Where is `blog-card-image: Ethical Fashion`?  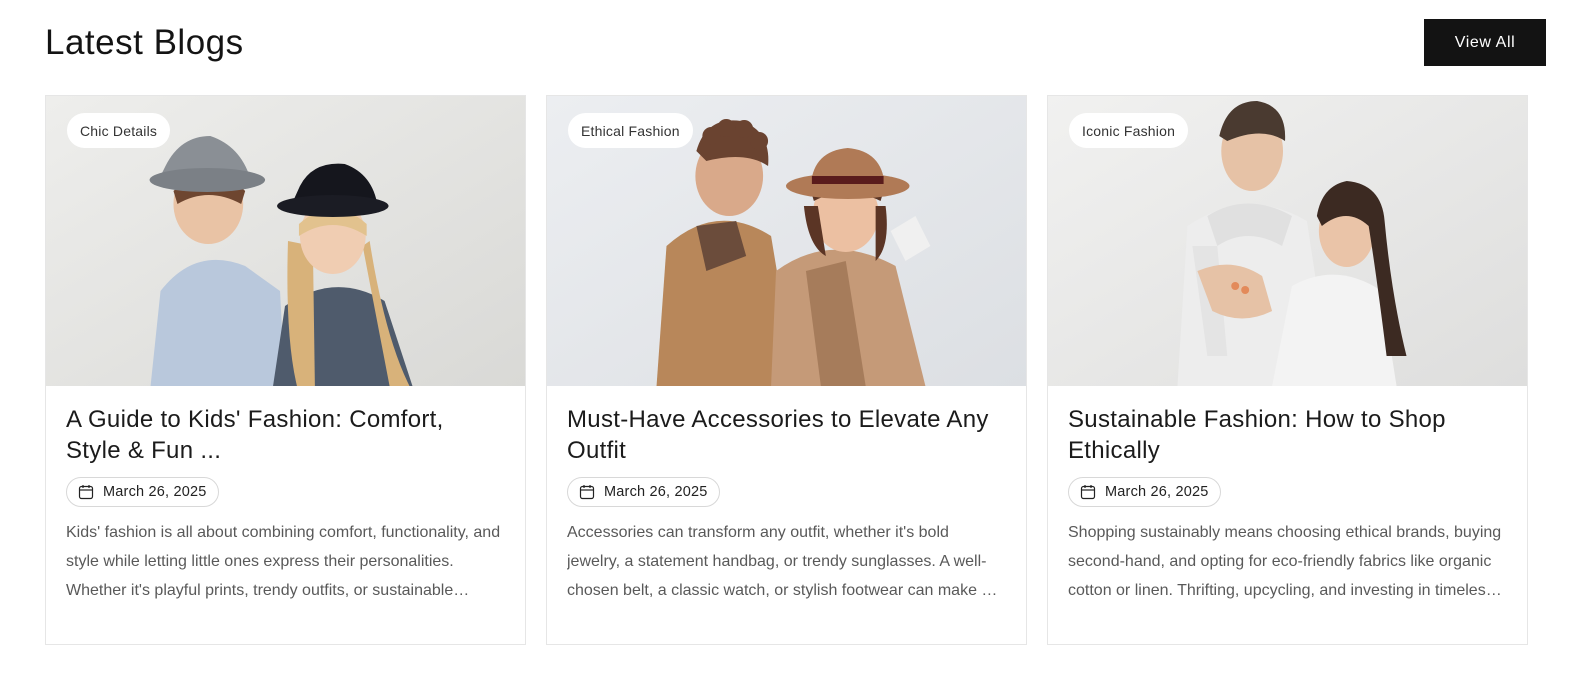 blog-card-image: Ethical Fashion is located at coordinates (786, 241).